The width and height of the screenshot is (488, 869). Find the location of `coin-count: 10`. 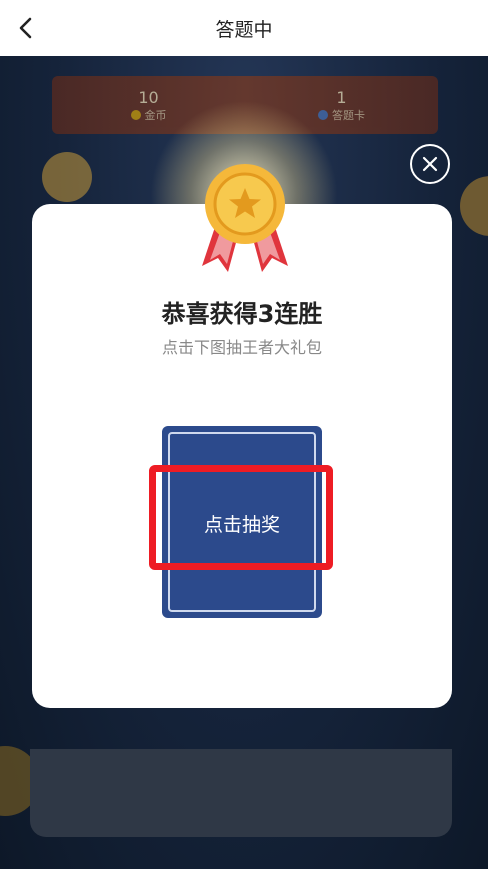

coin-count: 10 is located at coordinates (148, 97).